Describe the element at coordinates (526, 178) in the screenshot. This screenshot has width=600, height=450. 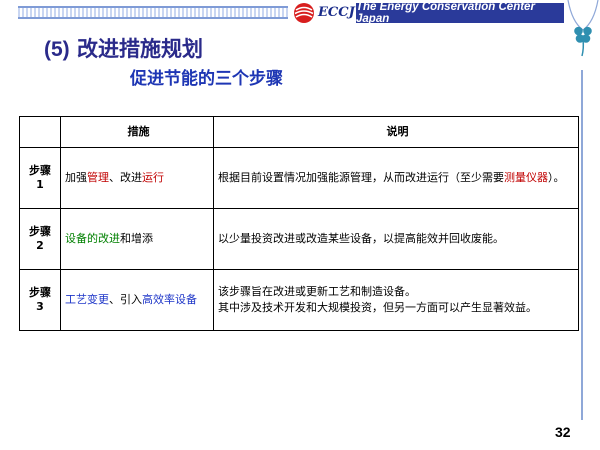
I see `description-highlight: 测量仪器` at that location.